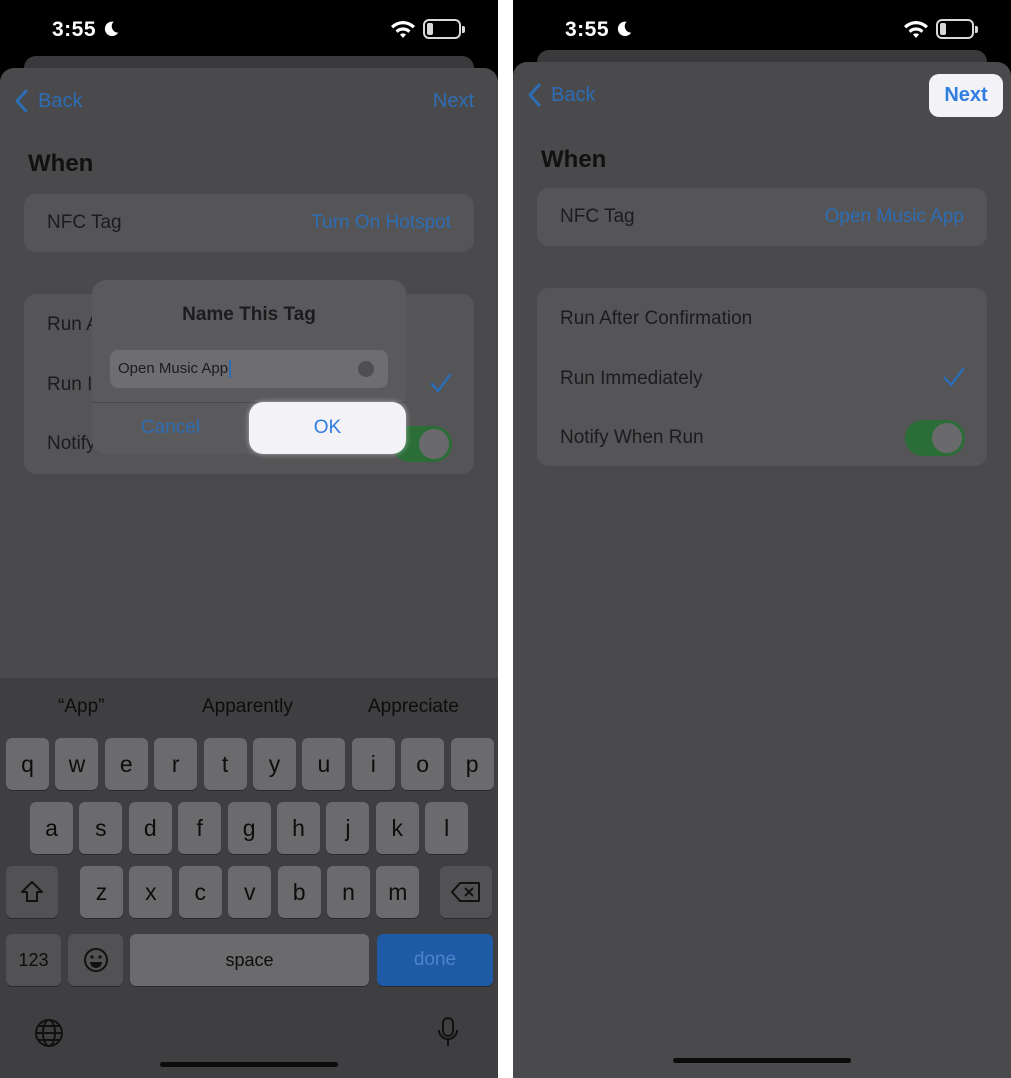  Describe the element at coordinates (398, 892) in the screenshot. I see `key-m: m` at that location.